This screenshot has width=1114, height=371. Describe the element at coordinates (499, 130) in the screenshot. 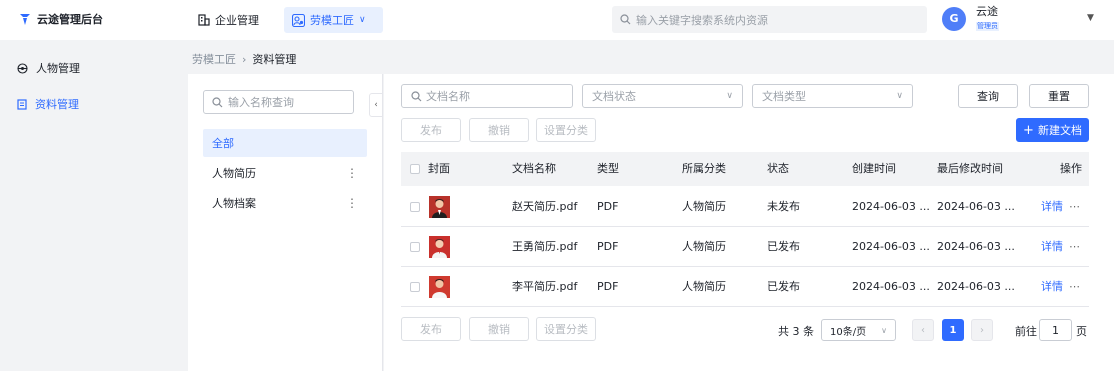

I see `revoke-button: 撤销` at that location.